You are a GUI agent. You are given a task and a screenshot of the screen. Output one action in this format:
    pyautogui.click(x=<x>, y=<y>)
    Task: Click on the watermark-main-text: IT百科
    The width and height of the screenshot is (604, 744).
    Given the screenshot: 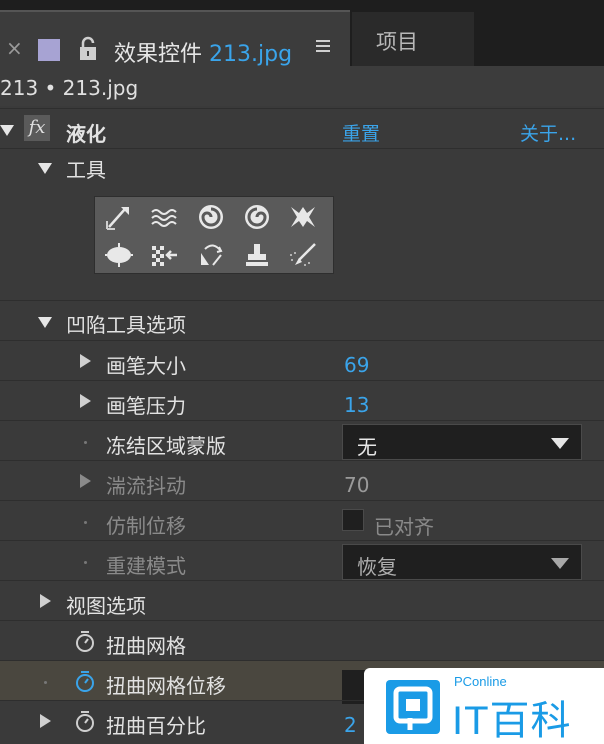 What is the action you would take?
    pyautogui.click(x=512, y=721)
    